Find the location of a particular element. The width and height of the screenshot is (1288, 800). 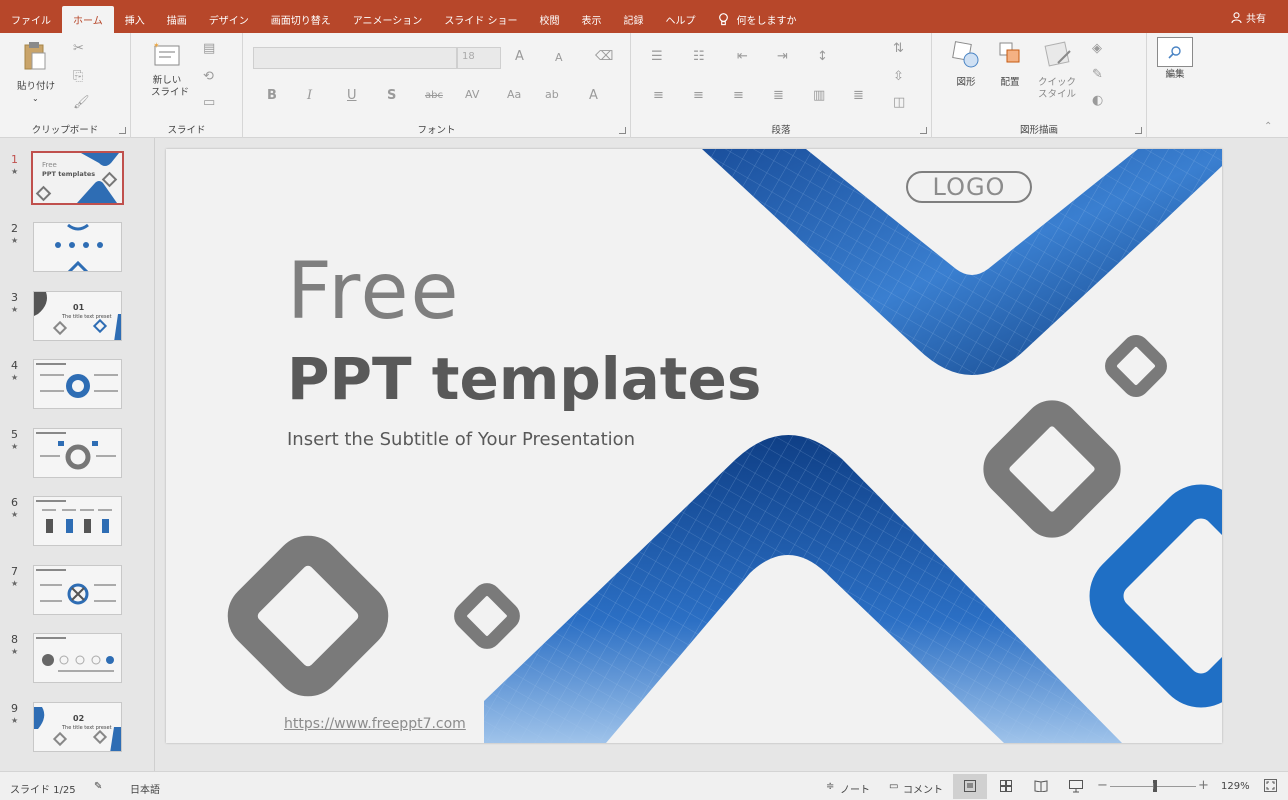

thumbnail-image: 02 The title text preset is located at coordinates (77, 727).